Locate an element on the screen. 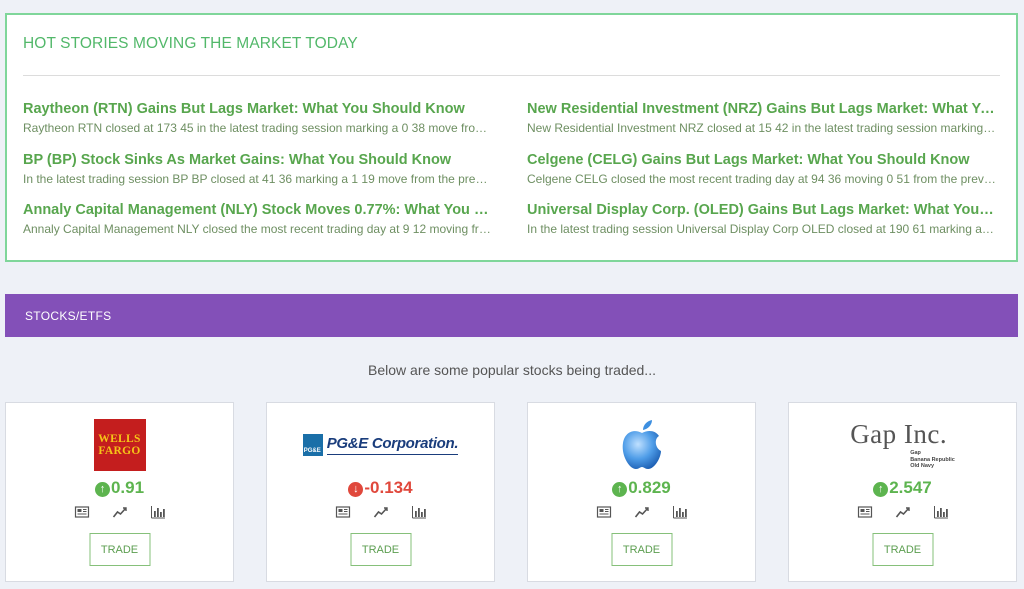 The image size is (1024, 589). stock-card-wells-fargo: WELLS FARGO ↑ 0.91 TRADE is located at coordinates (119, 492).